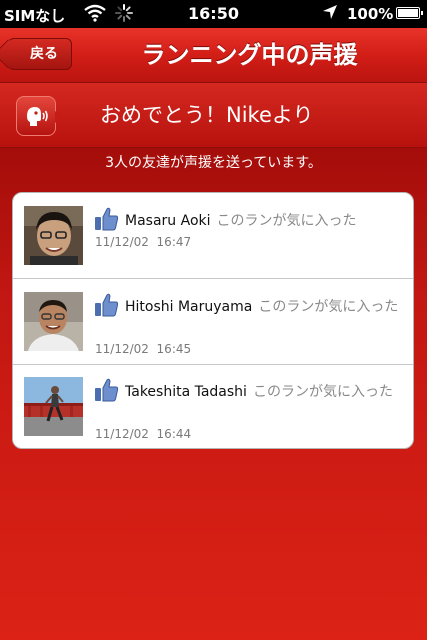  What do you see at coordinates (186, 392) in the screenshot?
I see `friend-name: Takeshita Tadashi` at bounding box center [186, 392].